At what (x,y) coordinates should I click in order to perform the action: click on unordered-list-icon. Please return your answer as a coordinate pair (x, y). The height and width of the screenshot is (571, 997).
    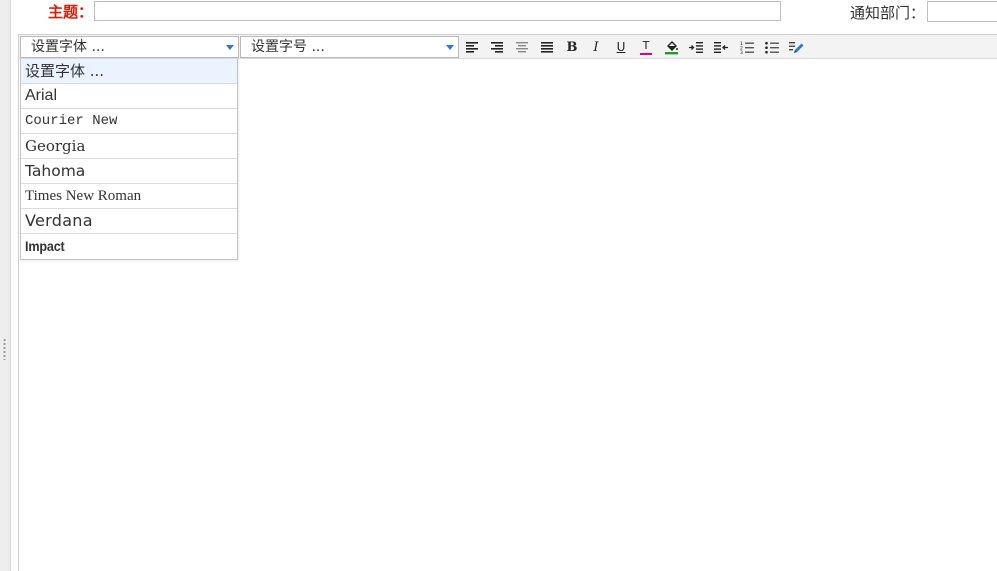
    Looking at the image, I should click on (772, 47).